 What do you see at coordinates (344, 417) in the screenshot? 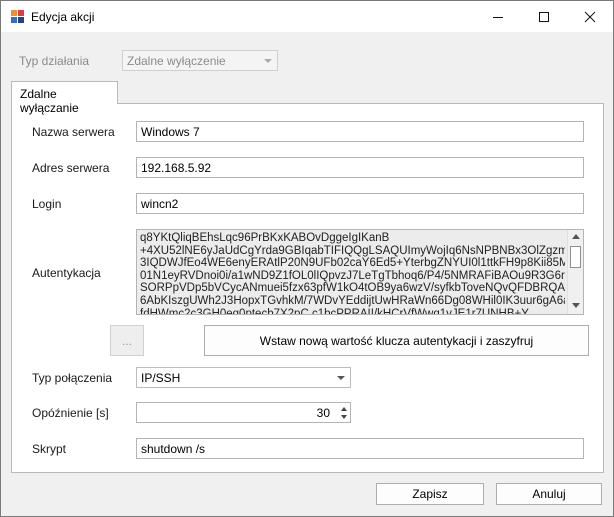
I see `stepper-down-icon` at bounding box center [344, 417].